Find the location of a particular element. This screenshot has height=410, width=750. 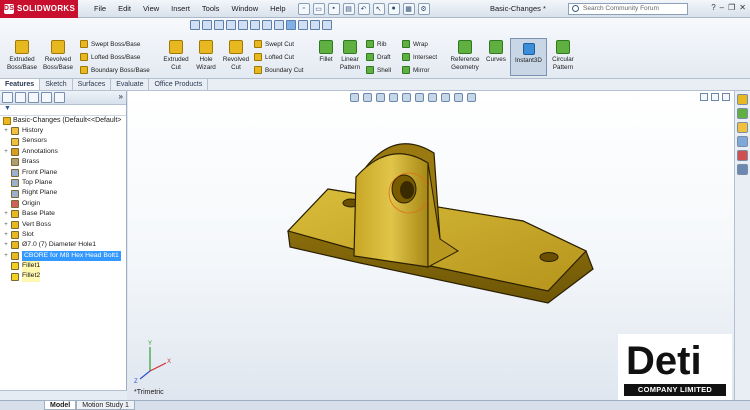

tree-item: + CBORE for M8 Hex Head Bolt1 is located at coordinates (63, 256).